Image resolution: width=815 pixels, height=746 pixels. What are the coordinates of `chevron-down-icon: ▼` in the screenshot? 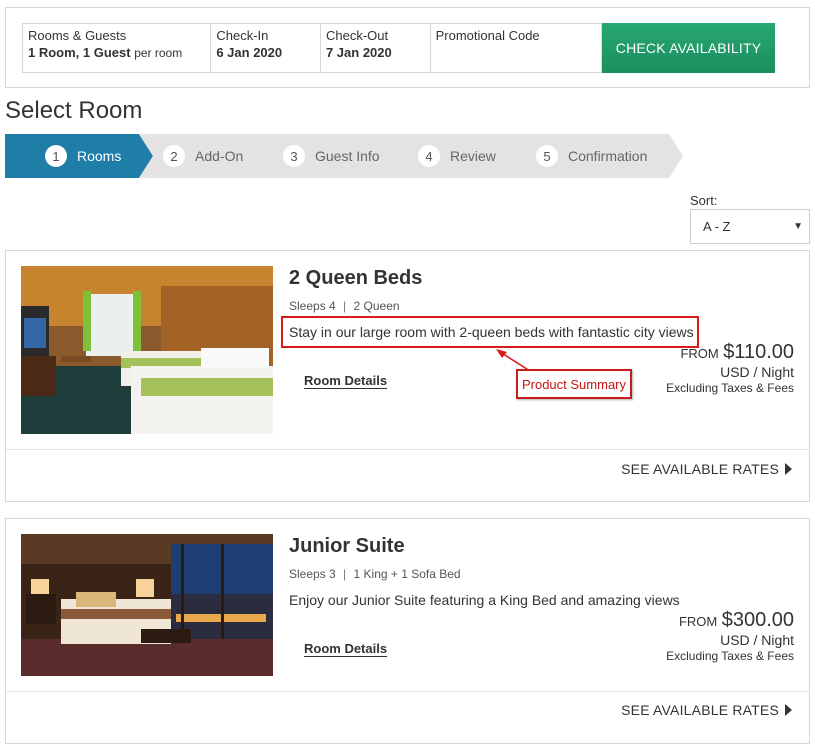 It's located at (798, 226).